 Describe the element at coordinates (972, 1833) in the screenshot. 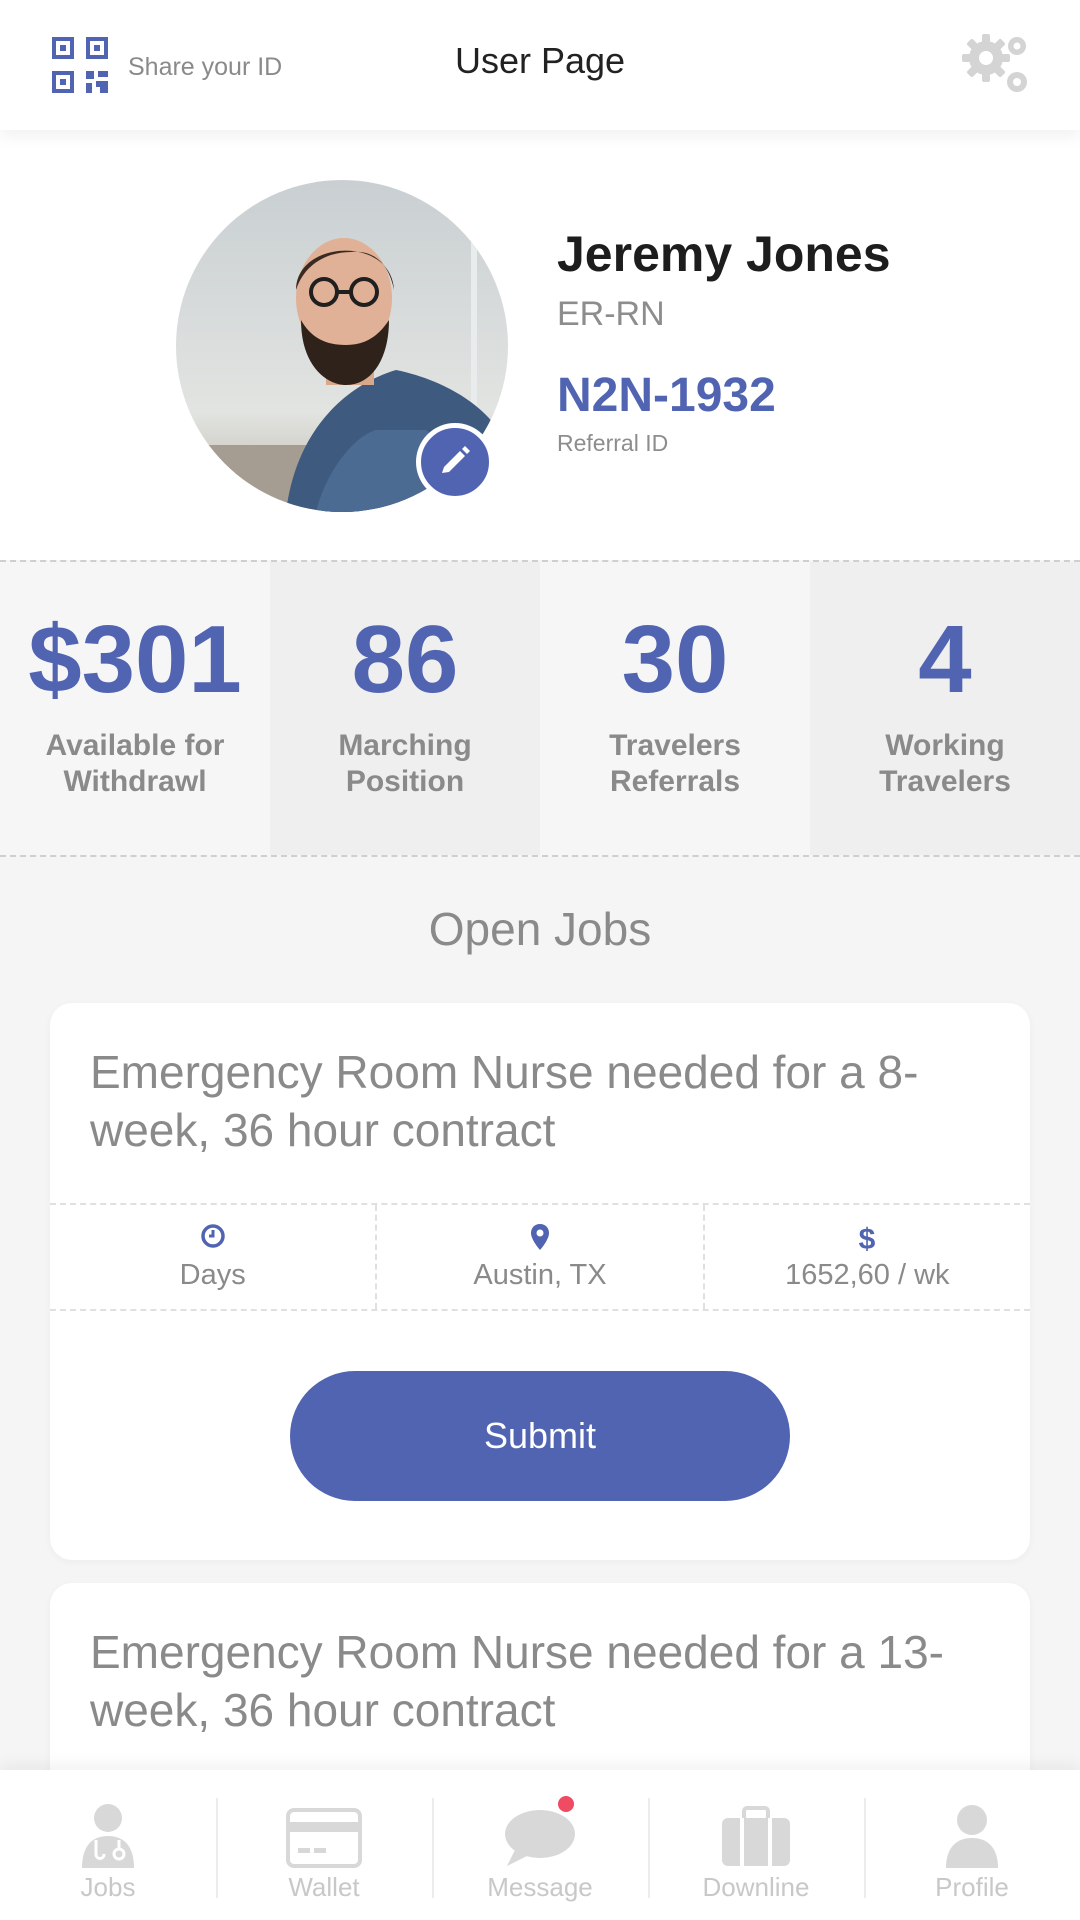

I see `user-icon` at that location.